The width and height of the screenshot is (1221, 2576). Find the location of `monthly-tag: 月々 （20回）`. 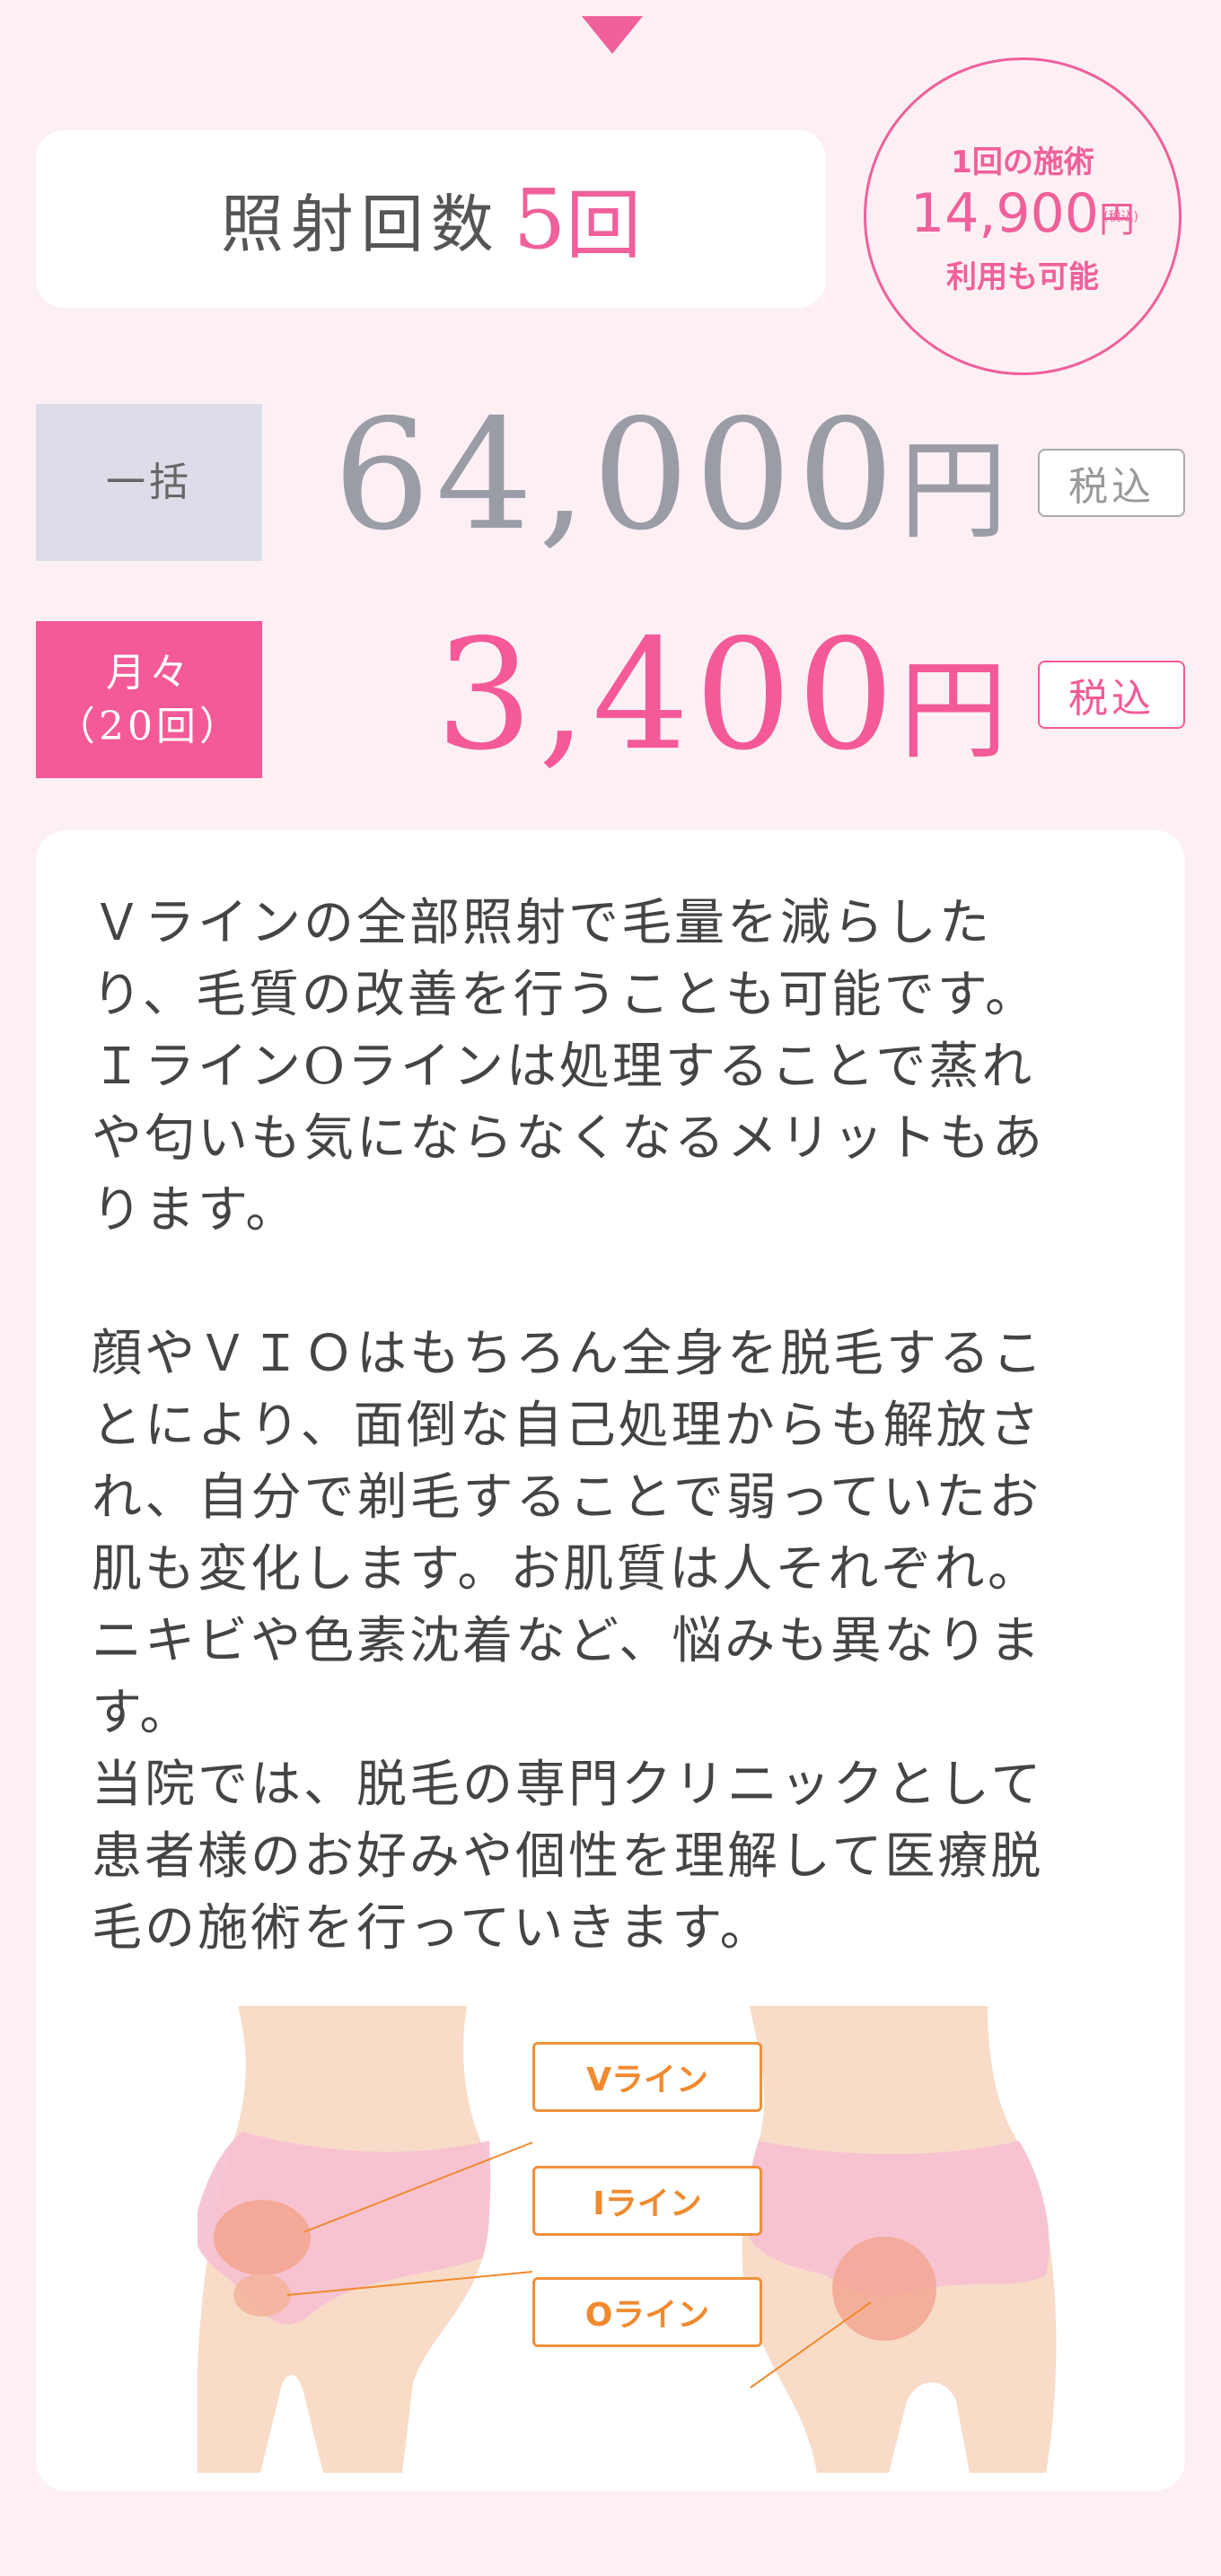

monthly-tag: 月々 （20回） is located at coordinates (149, 699).